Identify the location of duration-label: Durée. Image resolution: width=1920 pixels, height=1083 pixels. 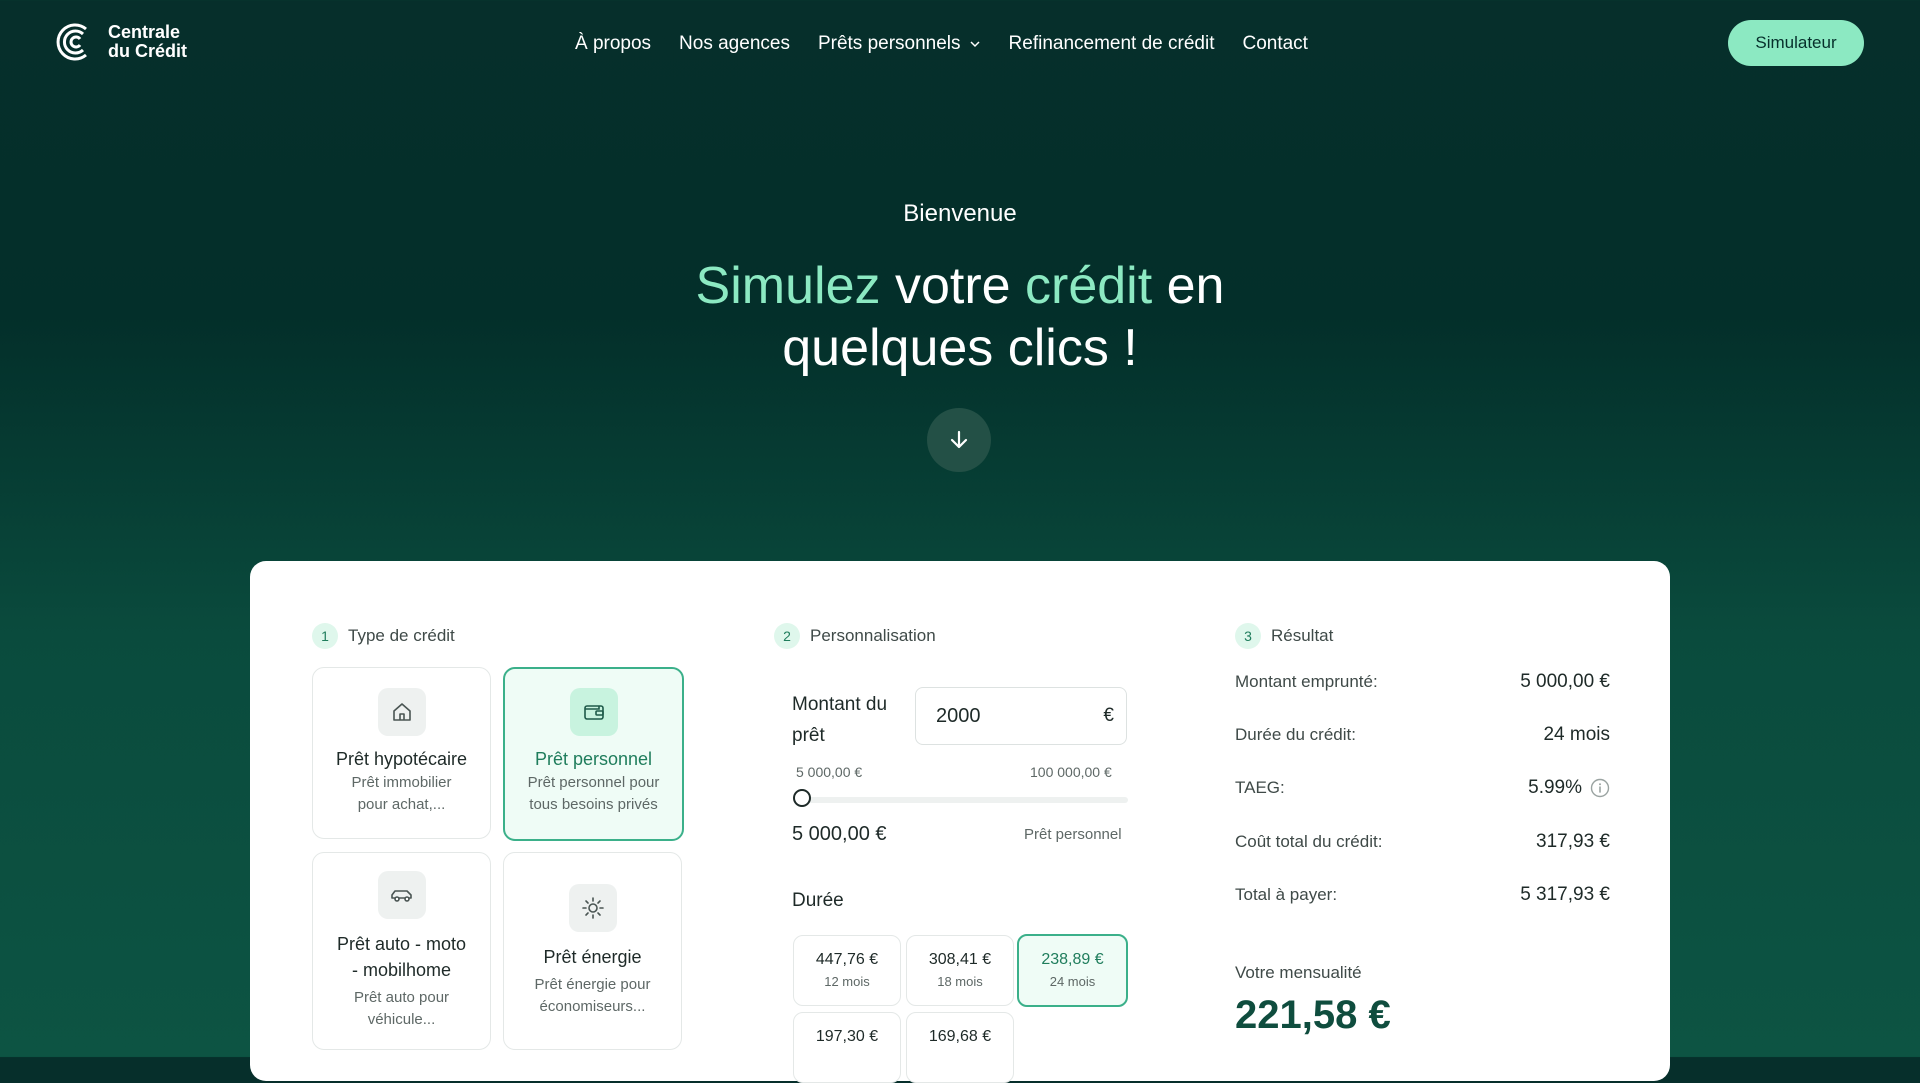
(818, 900).